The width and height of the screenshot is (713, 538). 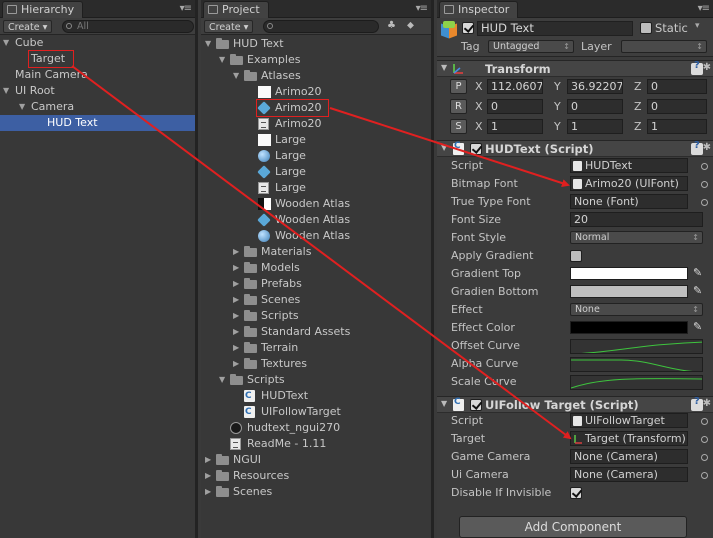 I want to click on transform-y-field: 36.92207, so click(x=595, y=86).